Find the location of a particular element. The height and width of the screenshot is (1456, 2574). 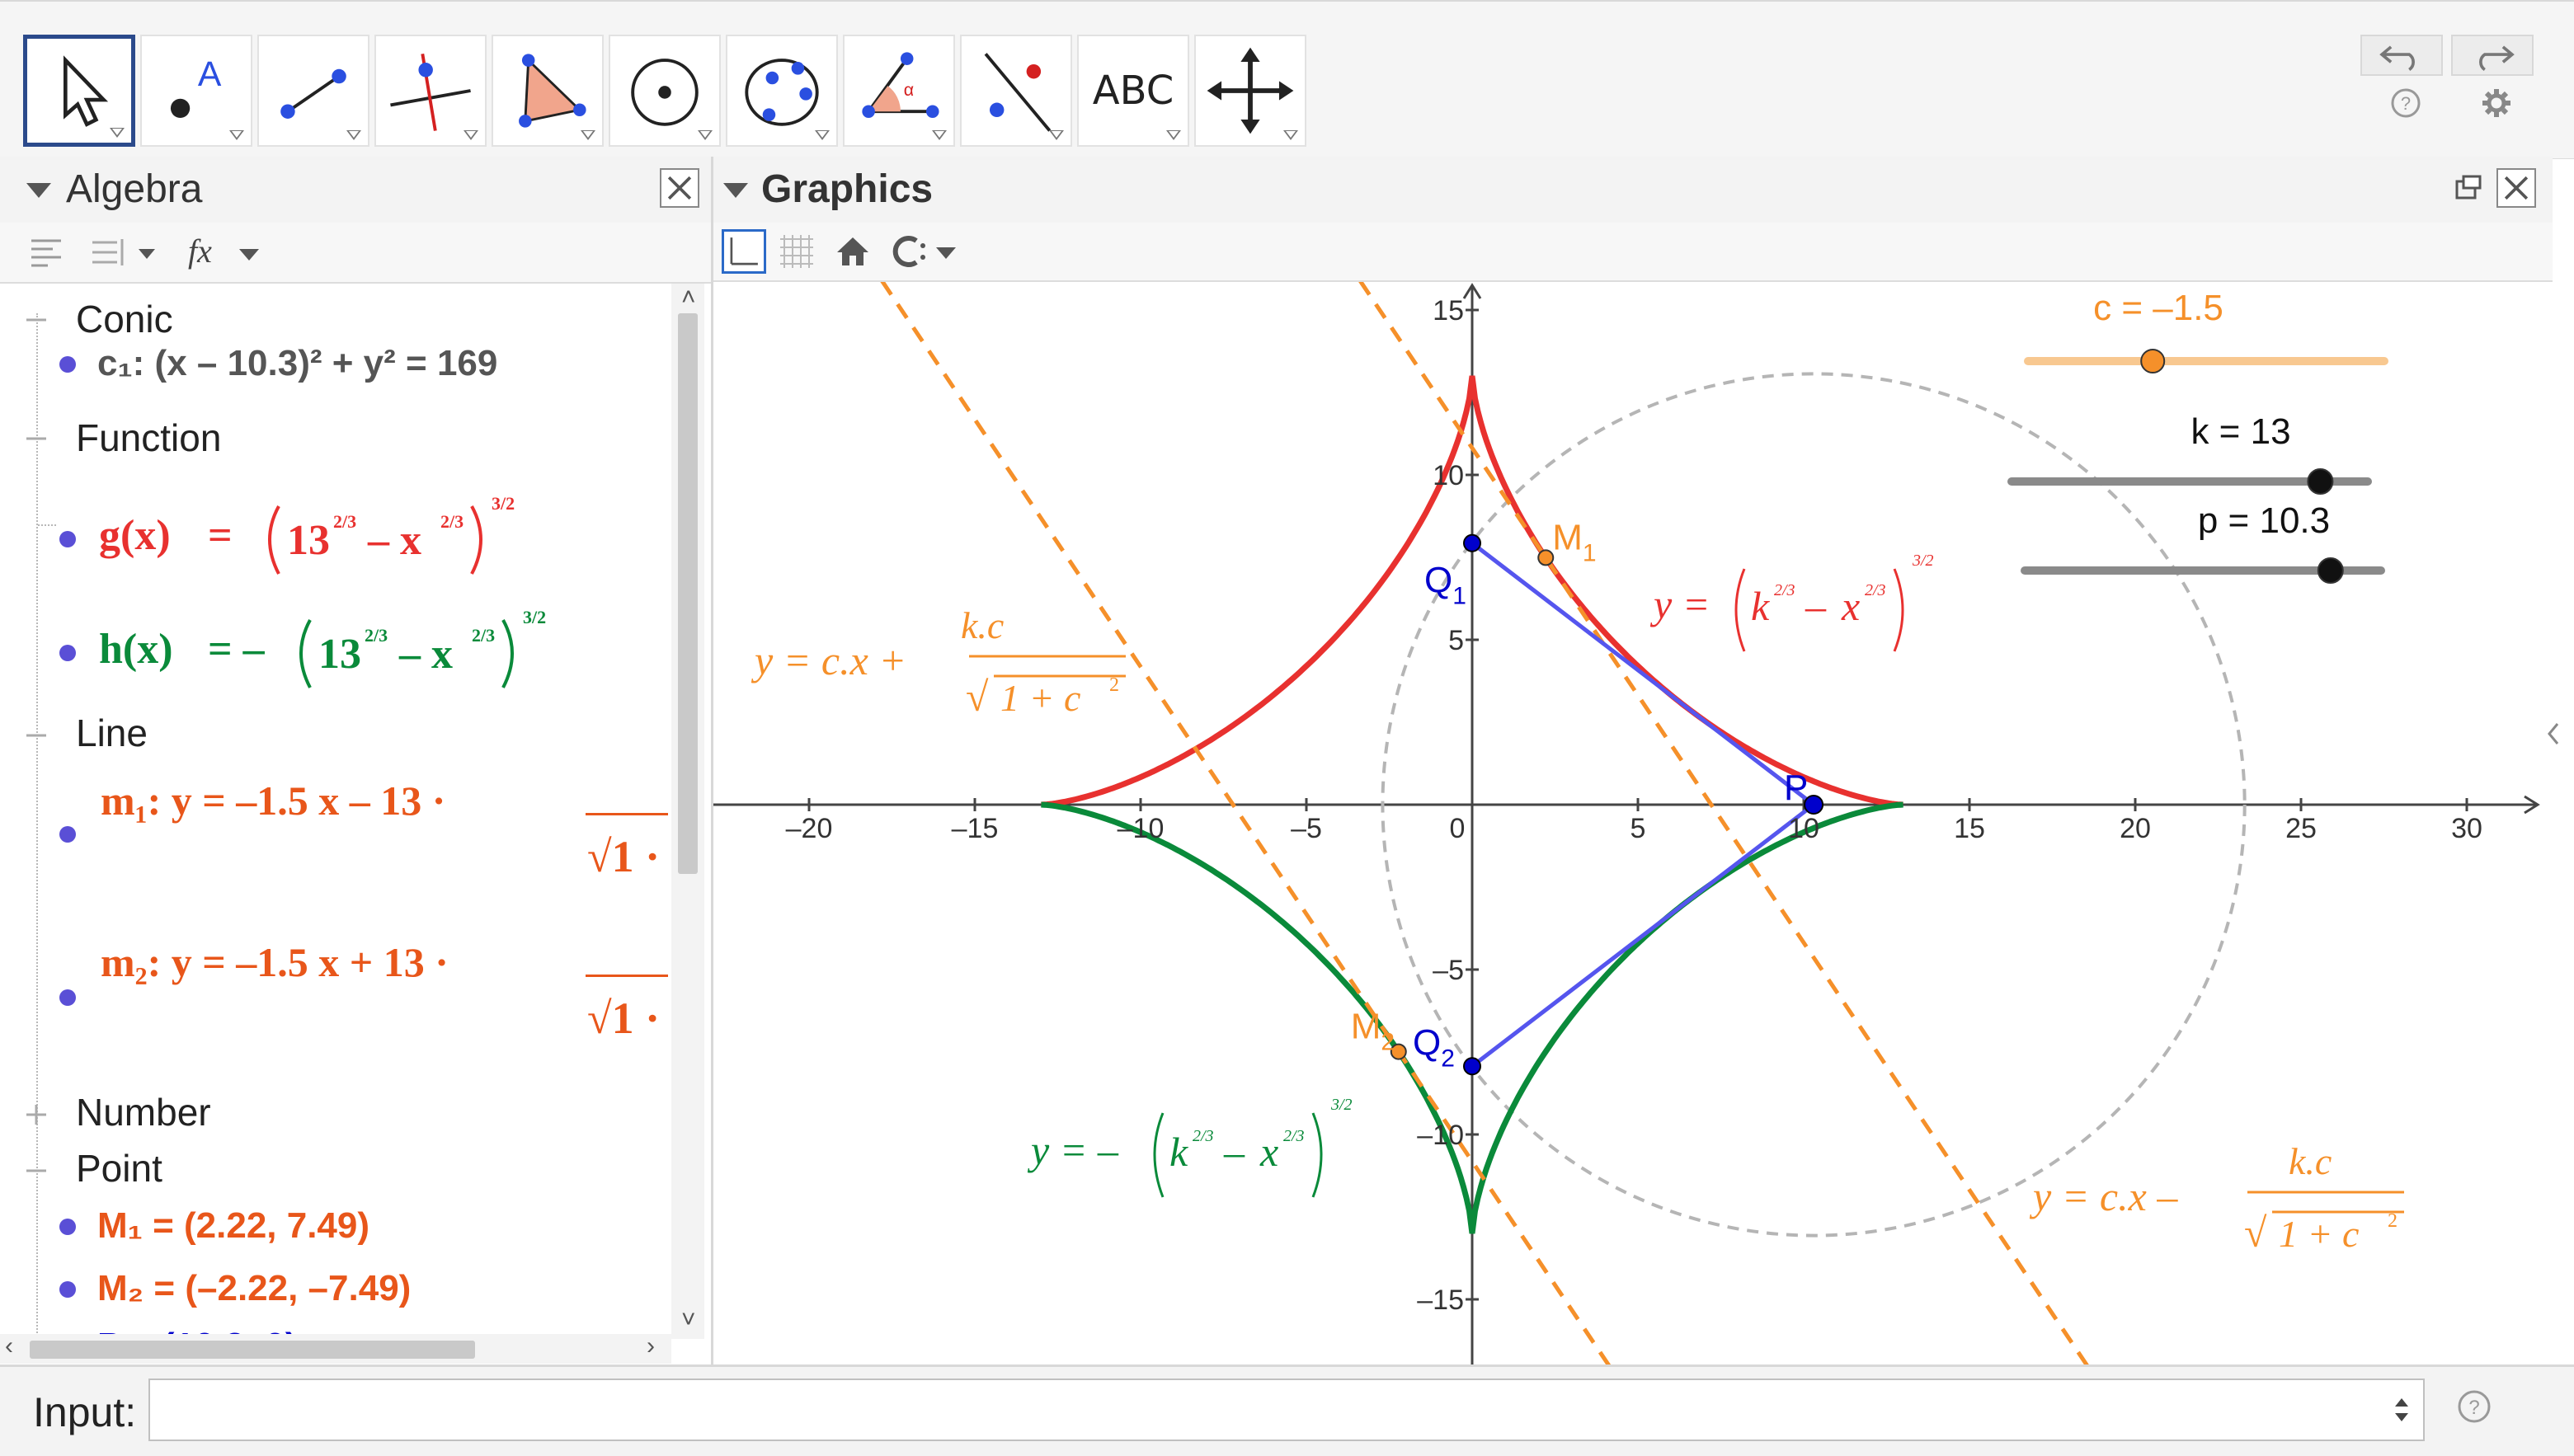

svg-text: x is located at coordinates (1850, 606).